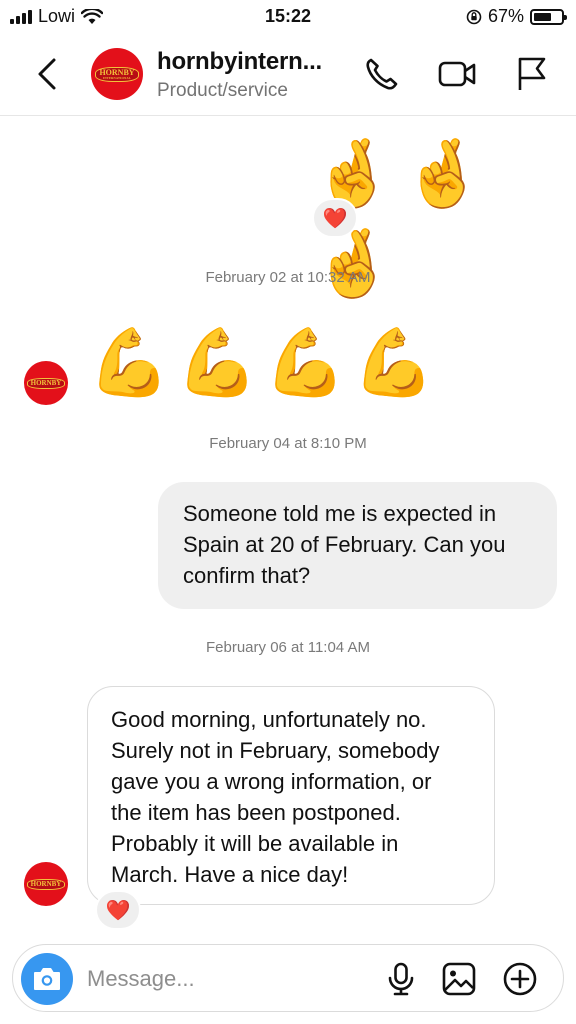  What do you see at coordinates (401, 979) in the screenshot?
I see `microphone-icon` at bounding box center [401, 979].